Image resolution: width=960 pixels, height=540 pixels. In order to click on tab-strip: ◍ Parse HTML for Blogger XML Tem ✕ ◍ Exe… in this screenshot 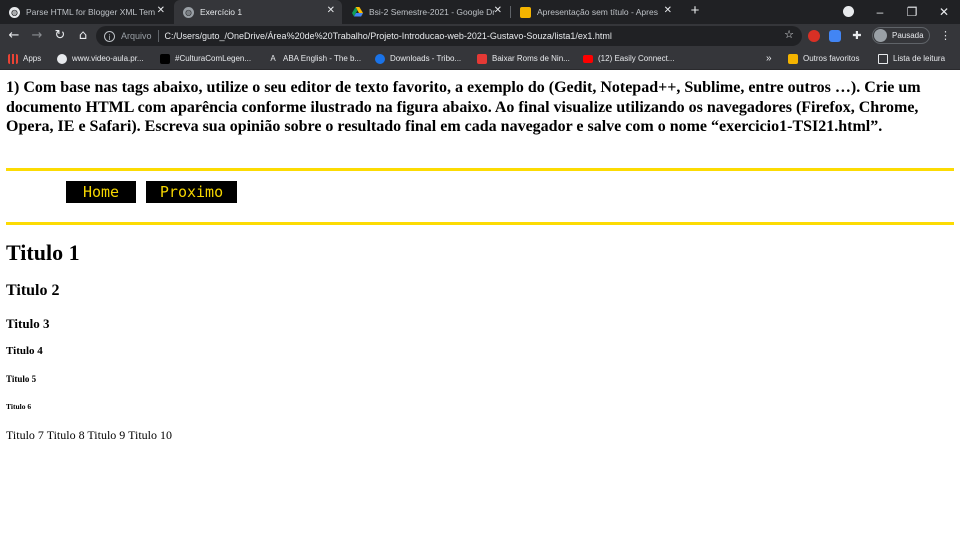, I will do `click(480, 12)`.